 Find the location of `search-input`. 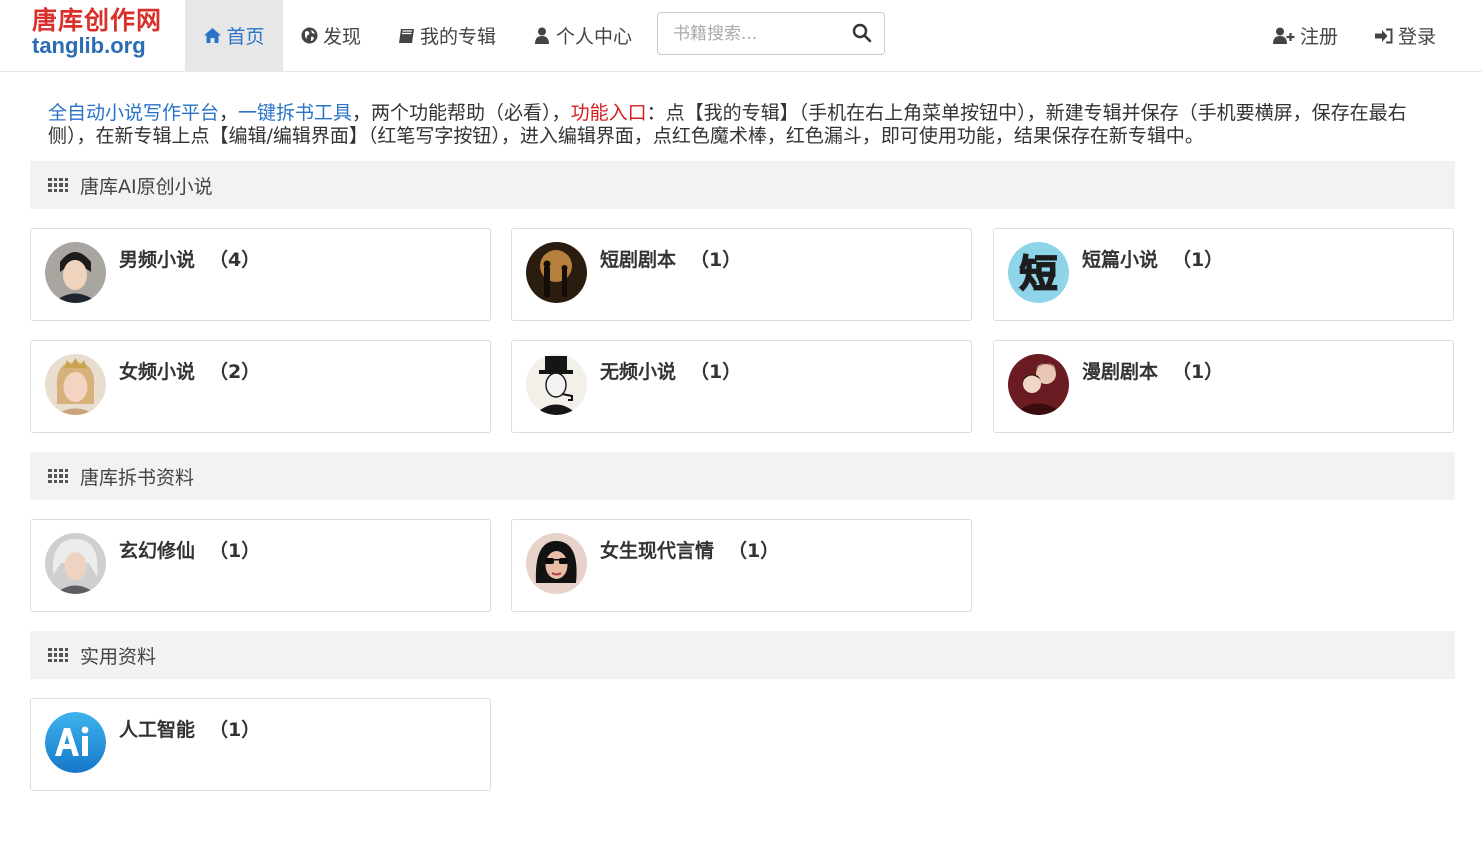

search-input is located at coordinates (749, 33).